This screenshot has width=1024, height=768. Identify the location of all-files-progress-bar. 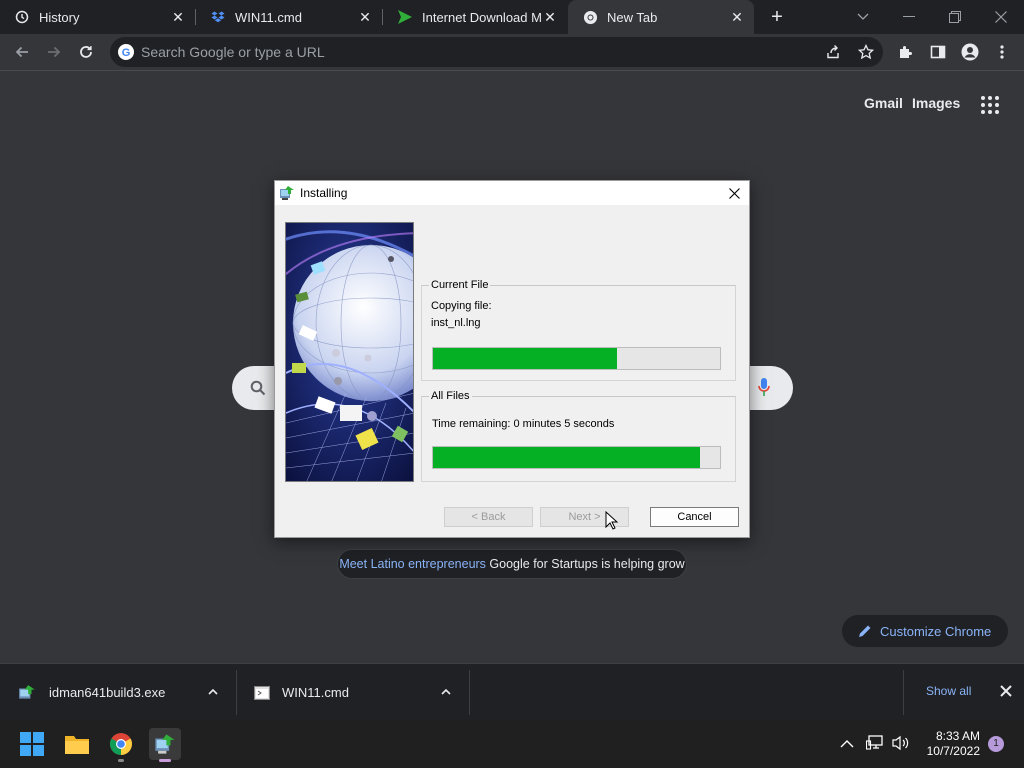
(576, 457).